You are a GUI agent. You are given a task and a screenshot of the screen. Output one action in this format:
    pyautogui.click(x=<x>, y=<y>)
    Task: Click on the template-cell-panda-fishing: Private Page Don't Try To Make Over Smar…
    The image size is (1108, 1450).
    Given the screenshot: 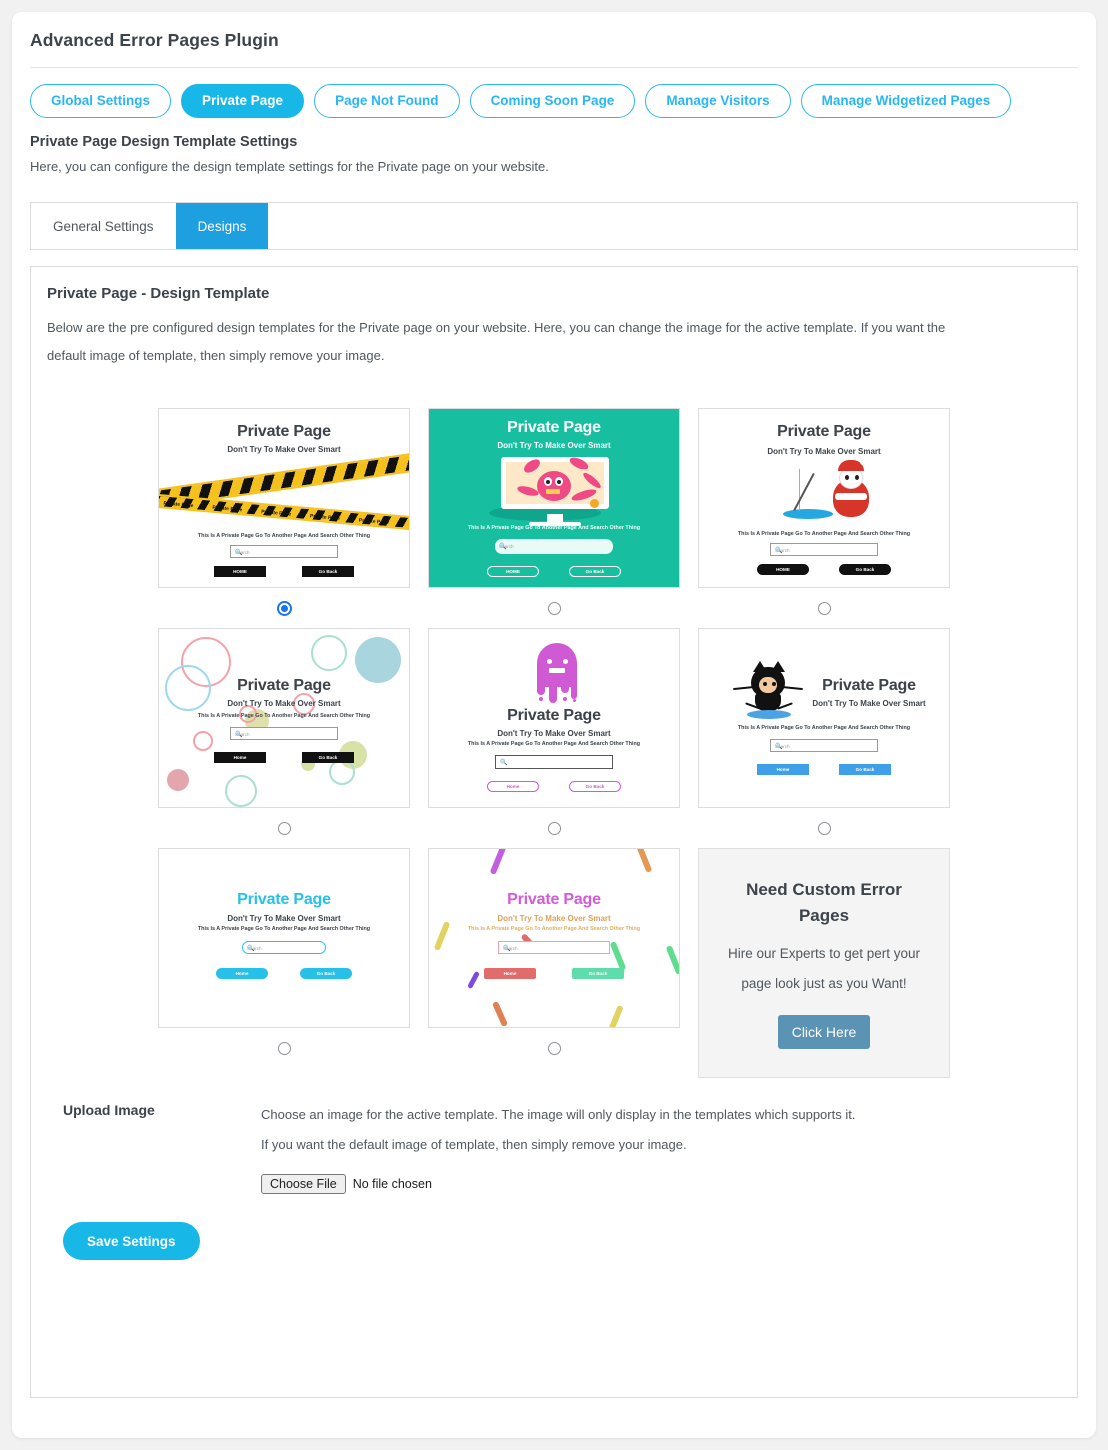 What is the action you would take?
    pyautogui.click(x=824, y=518)
    